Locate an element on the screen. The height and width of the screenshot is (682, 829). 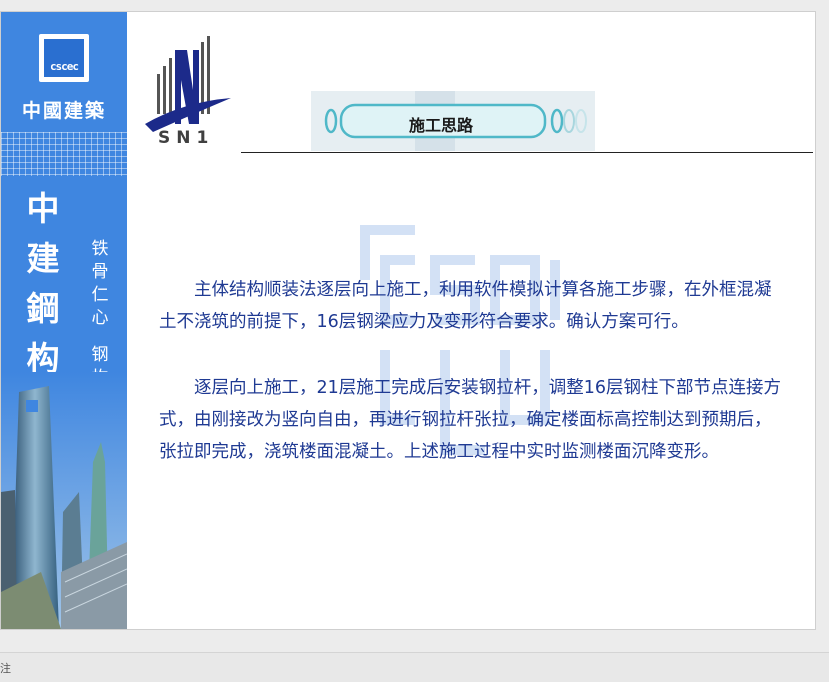
title-divider is located at coordinates (527, 152).